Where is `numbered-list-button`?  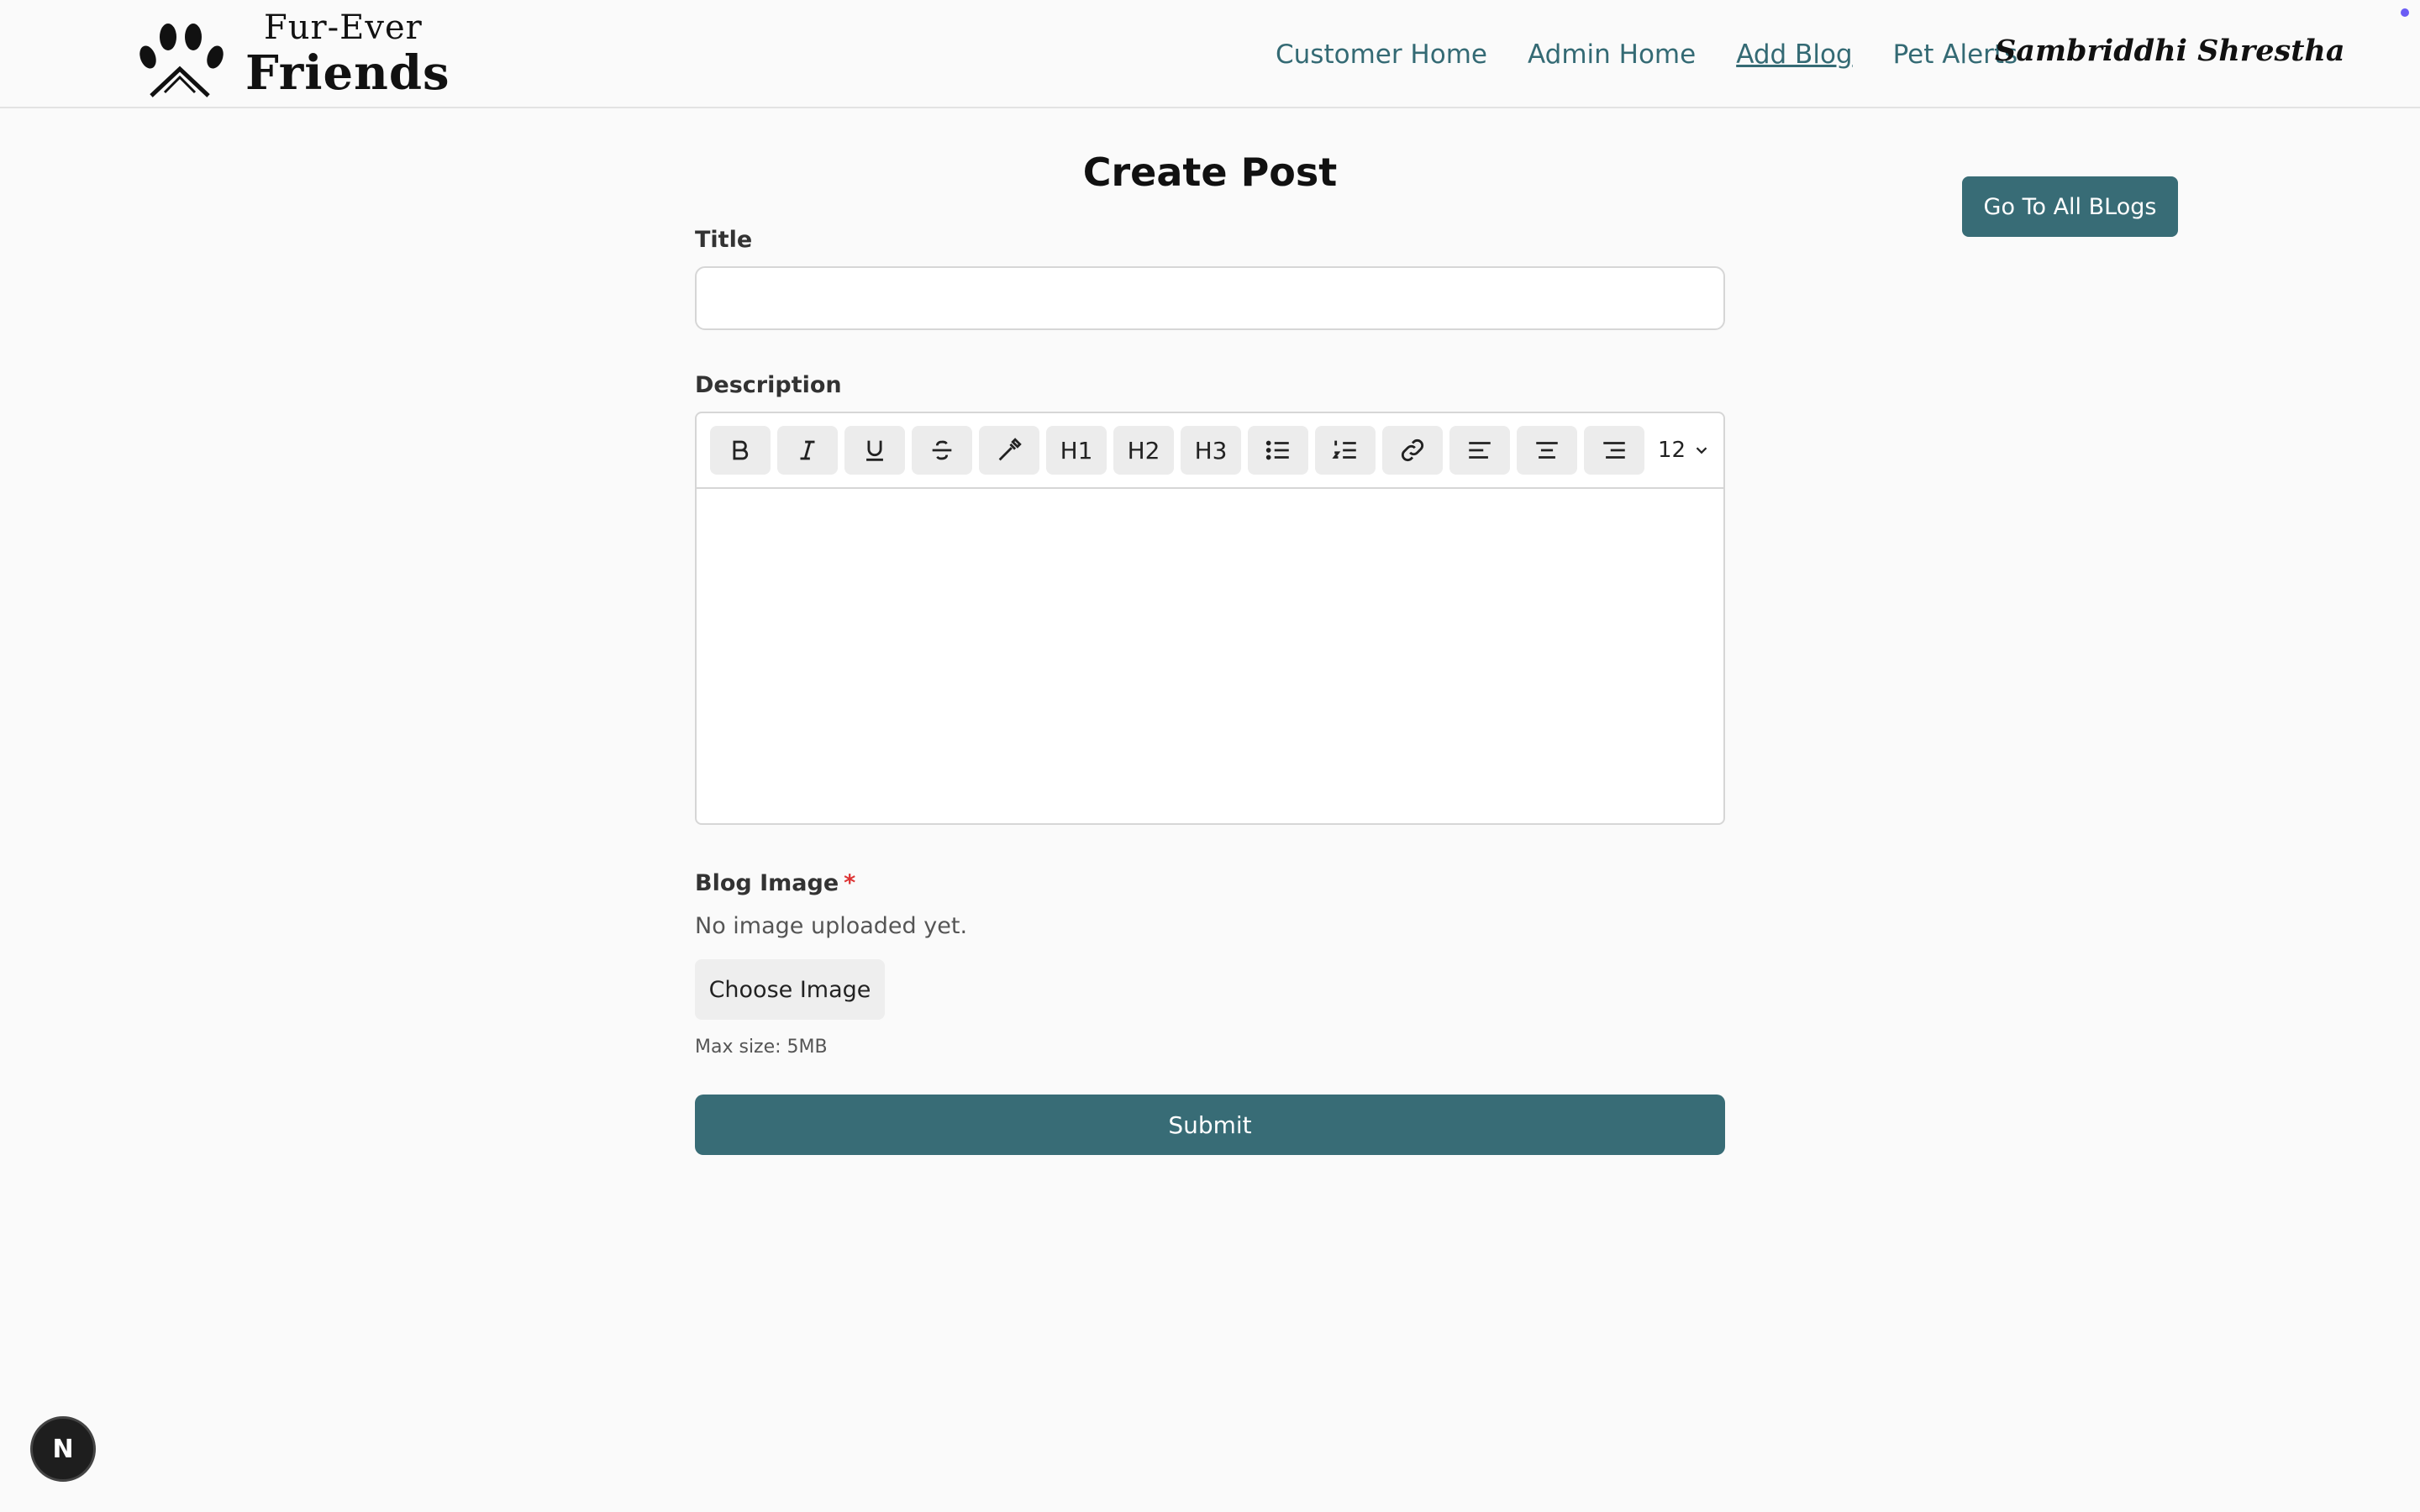
numbered-list-button is located at coordinates (1346, 450).